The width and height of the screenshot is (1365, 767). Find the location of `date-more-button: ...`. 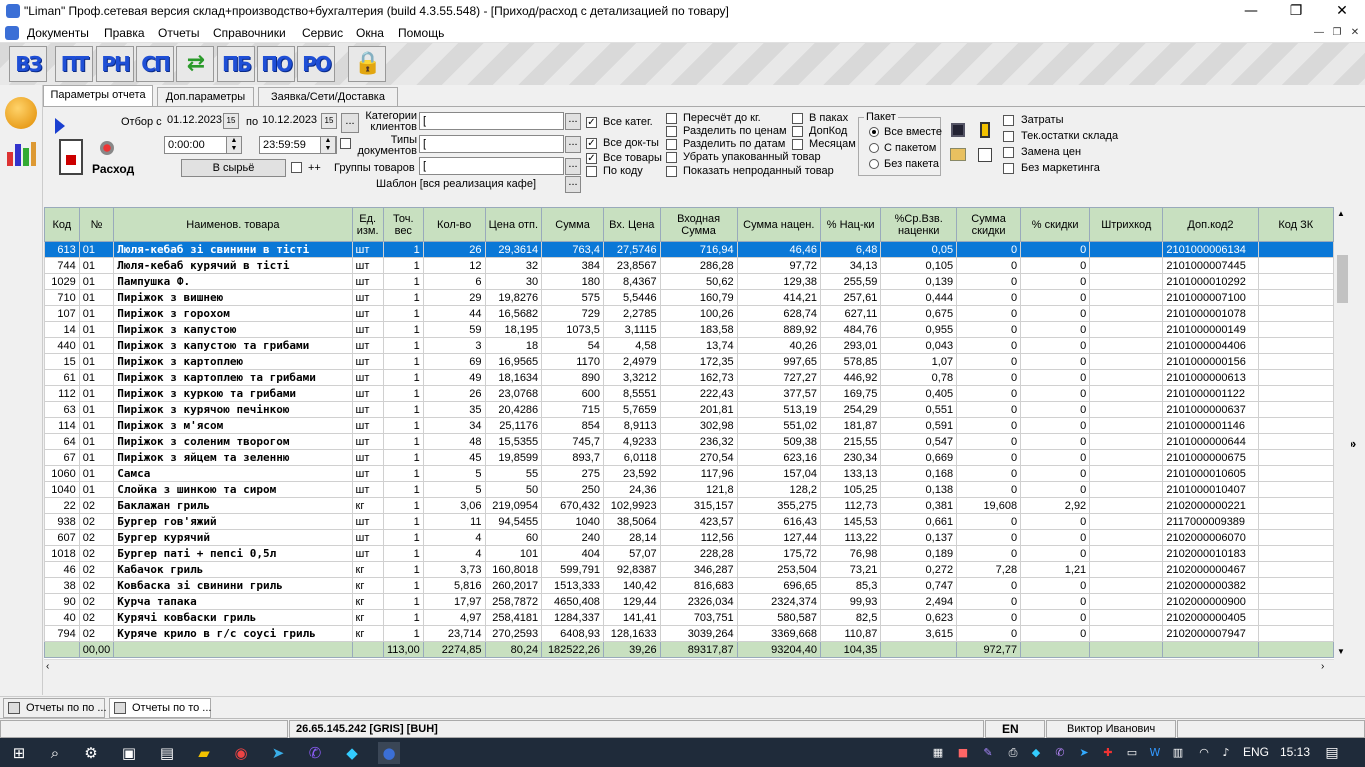

date-more-button: ... is located at coordinates (350, 123).